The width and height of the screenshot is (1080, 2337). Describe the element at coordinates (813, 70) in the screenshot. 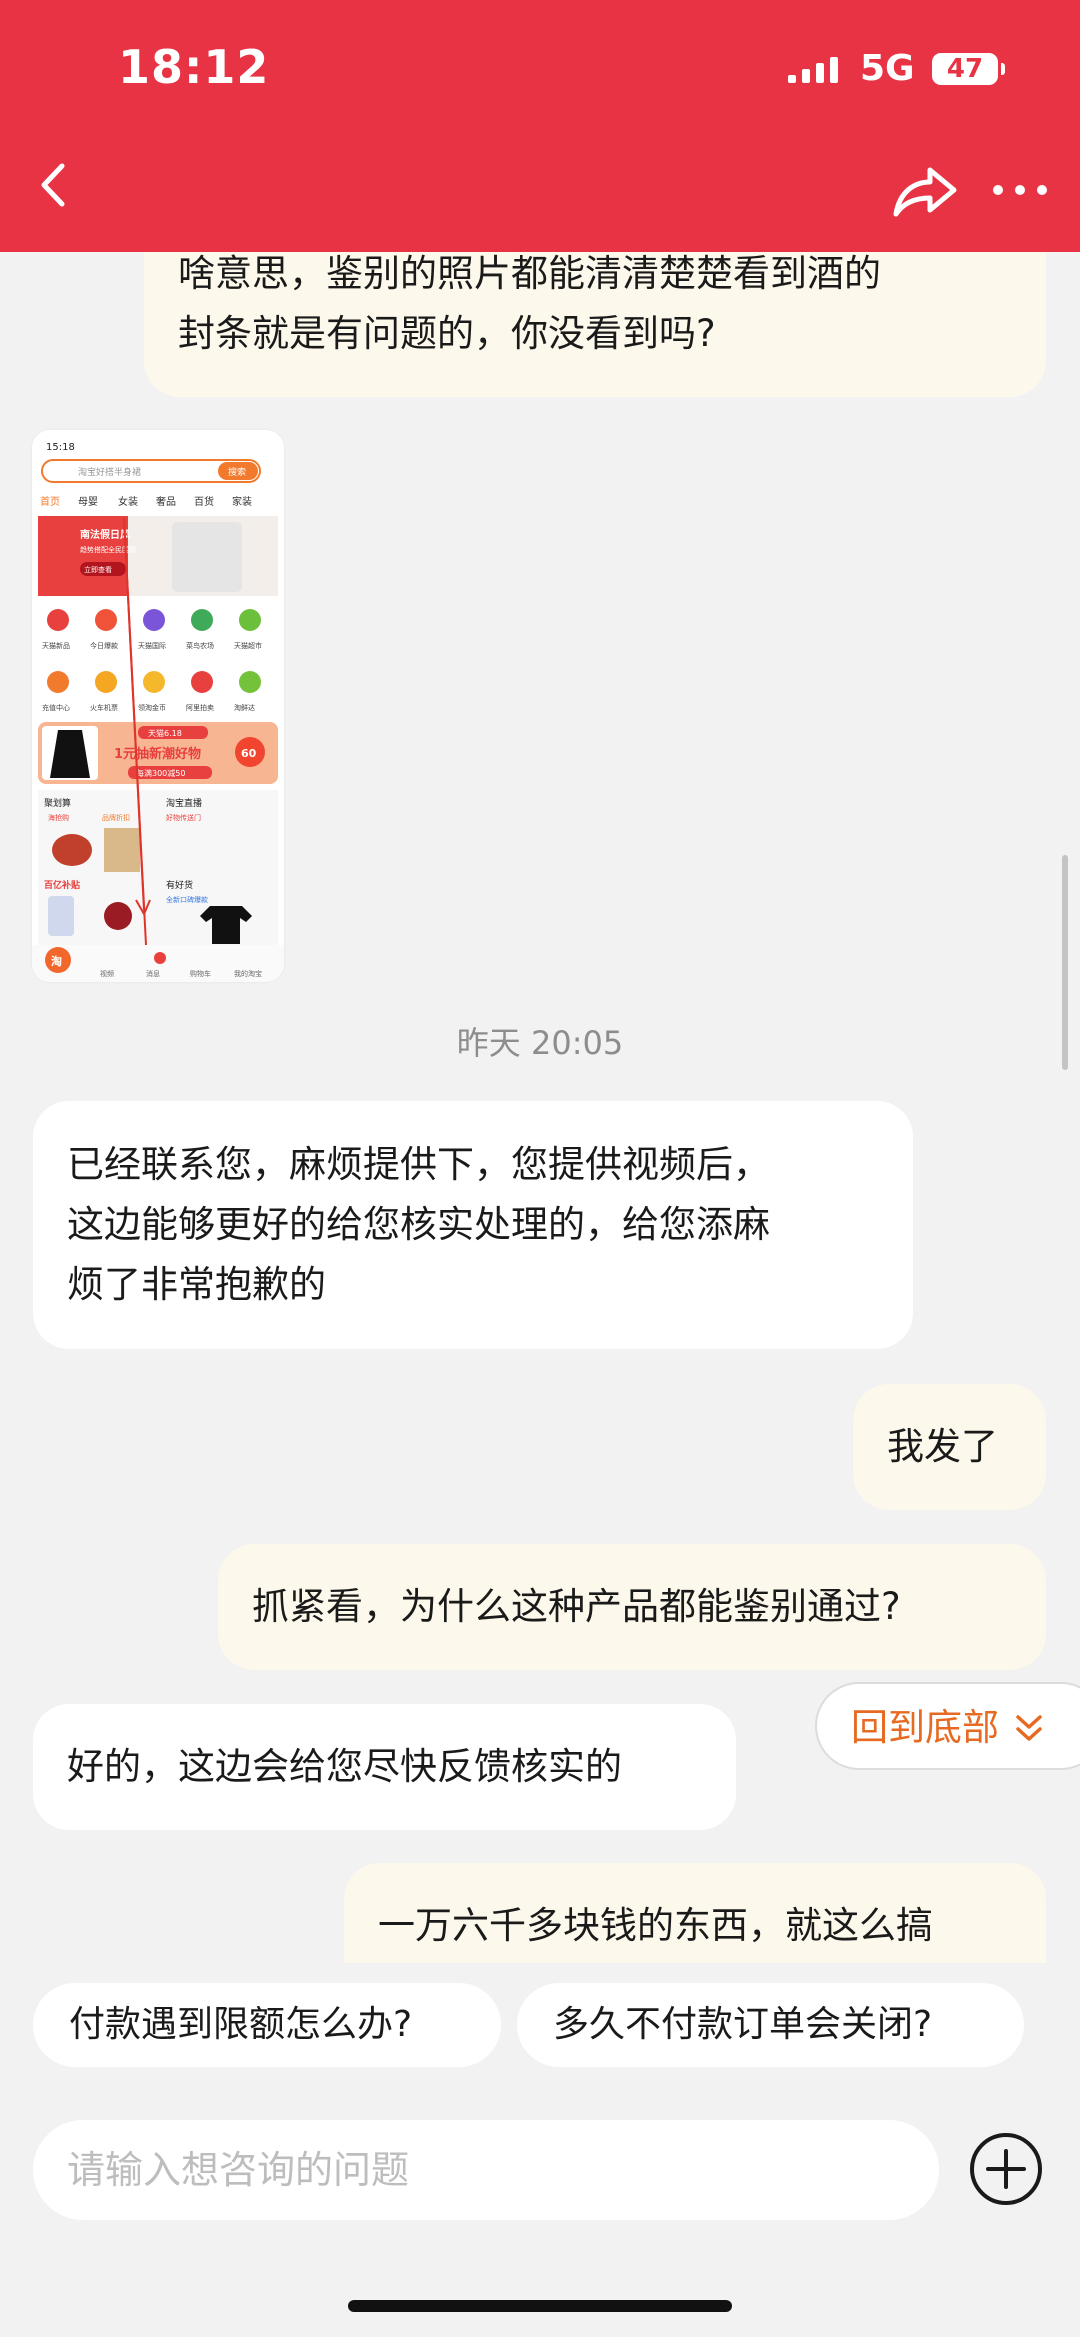

I see `signal-icon` at that location.